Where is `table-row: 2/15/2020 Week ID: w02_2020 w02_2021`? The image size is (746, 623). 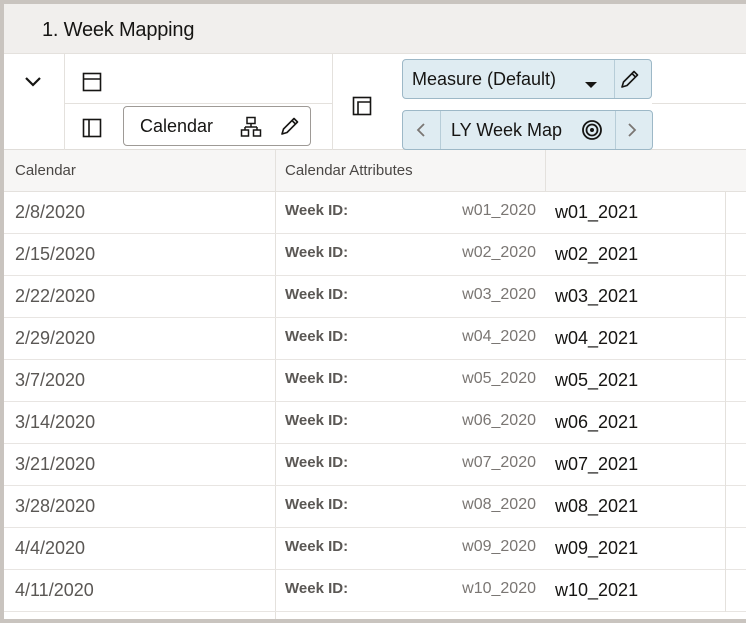 table-row: 2/15/2020 Week ID: w02_2020 w02_2021 is located at coordinates (375, 255).